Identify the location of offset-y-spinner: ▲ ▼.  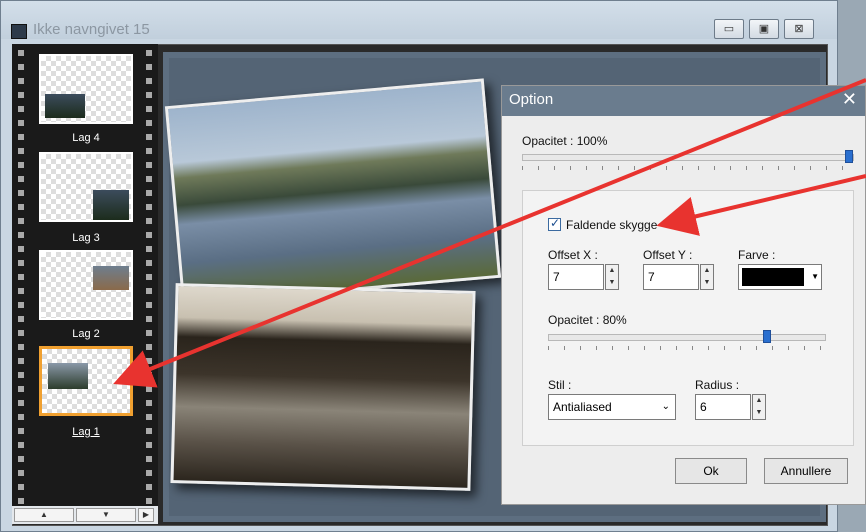
(707, 277).